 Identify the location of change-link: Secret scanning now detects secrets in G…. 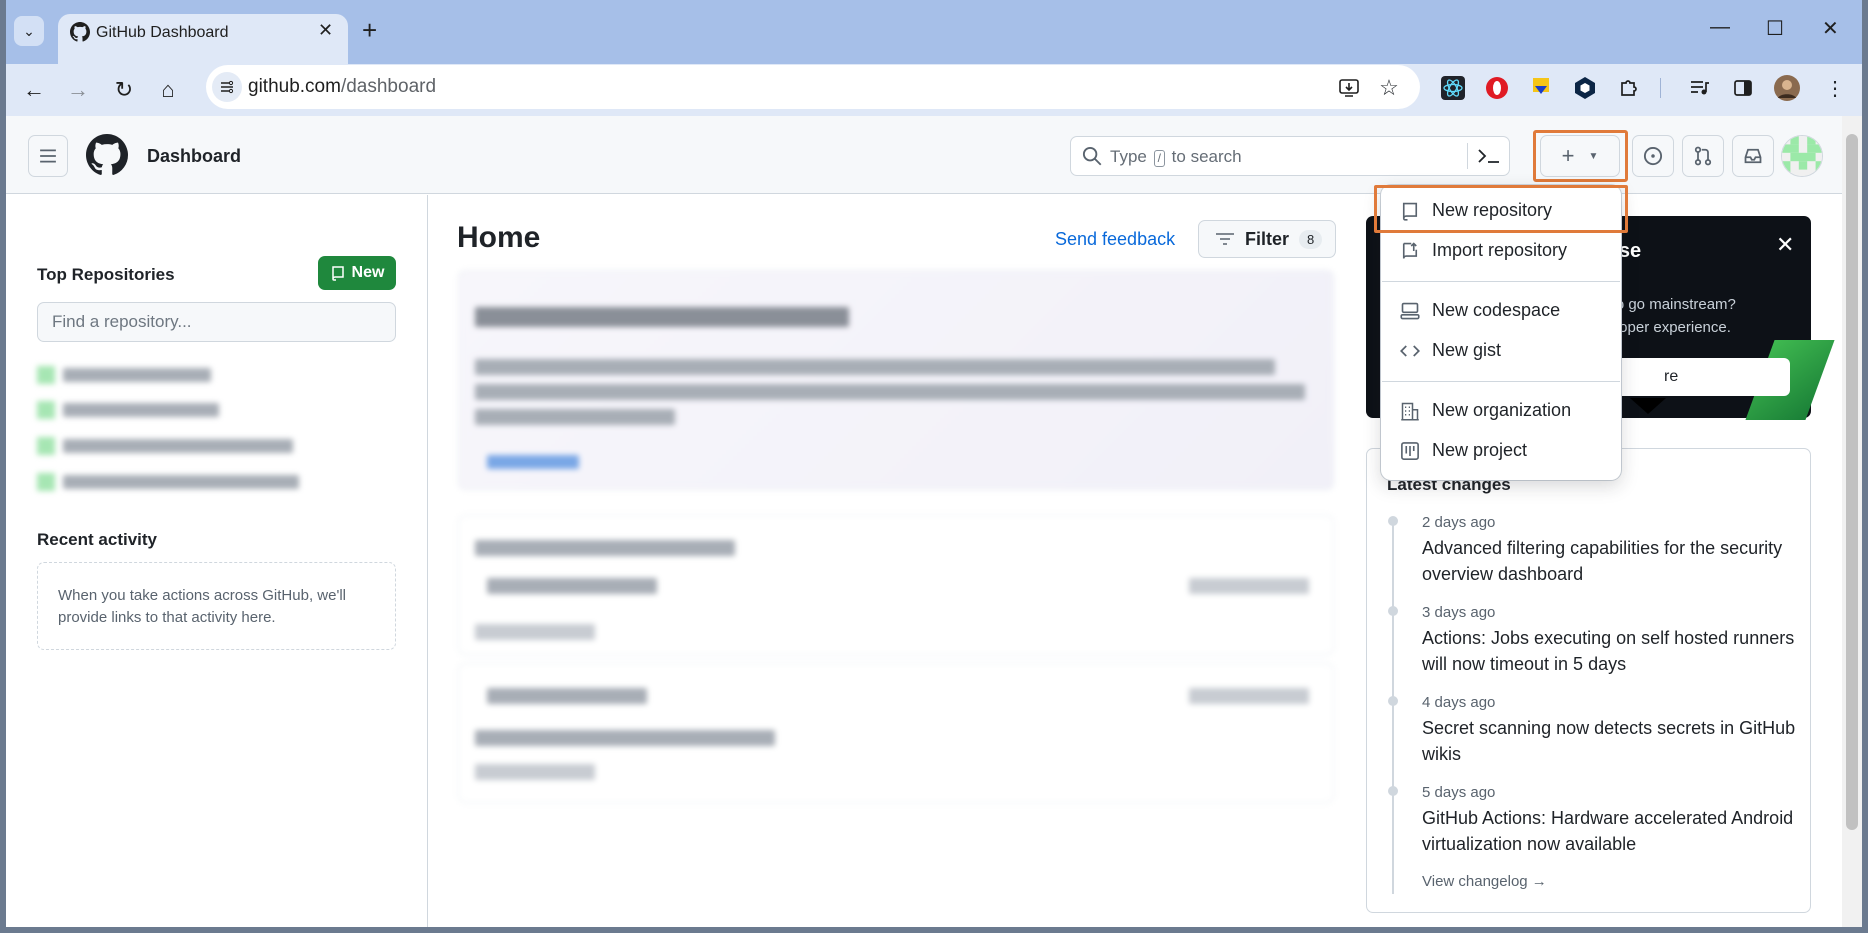
(1612, 741).